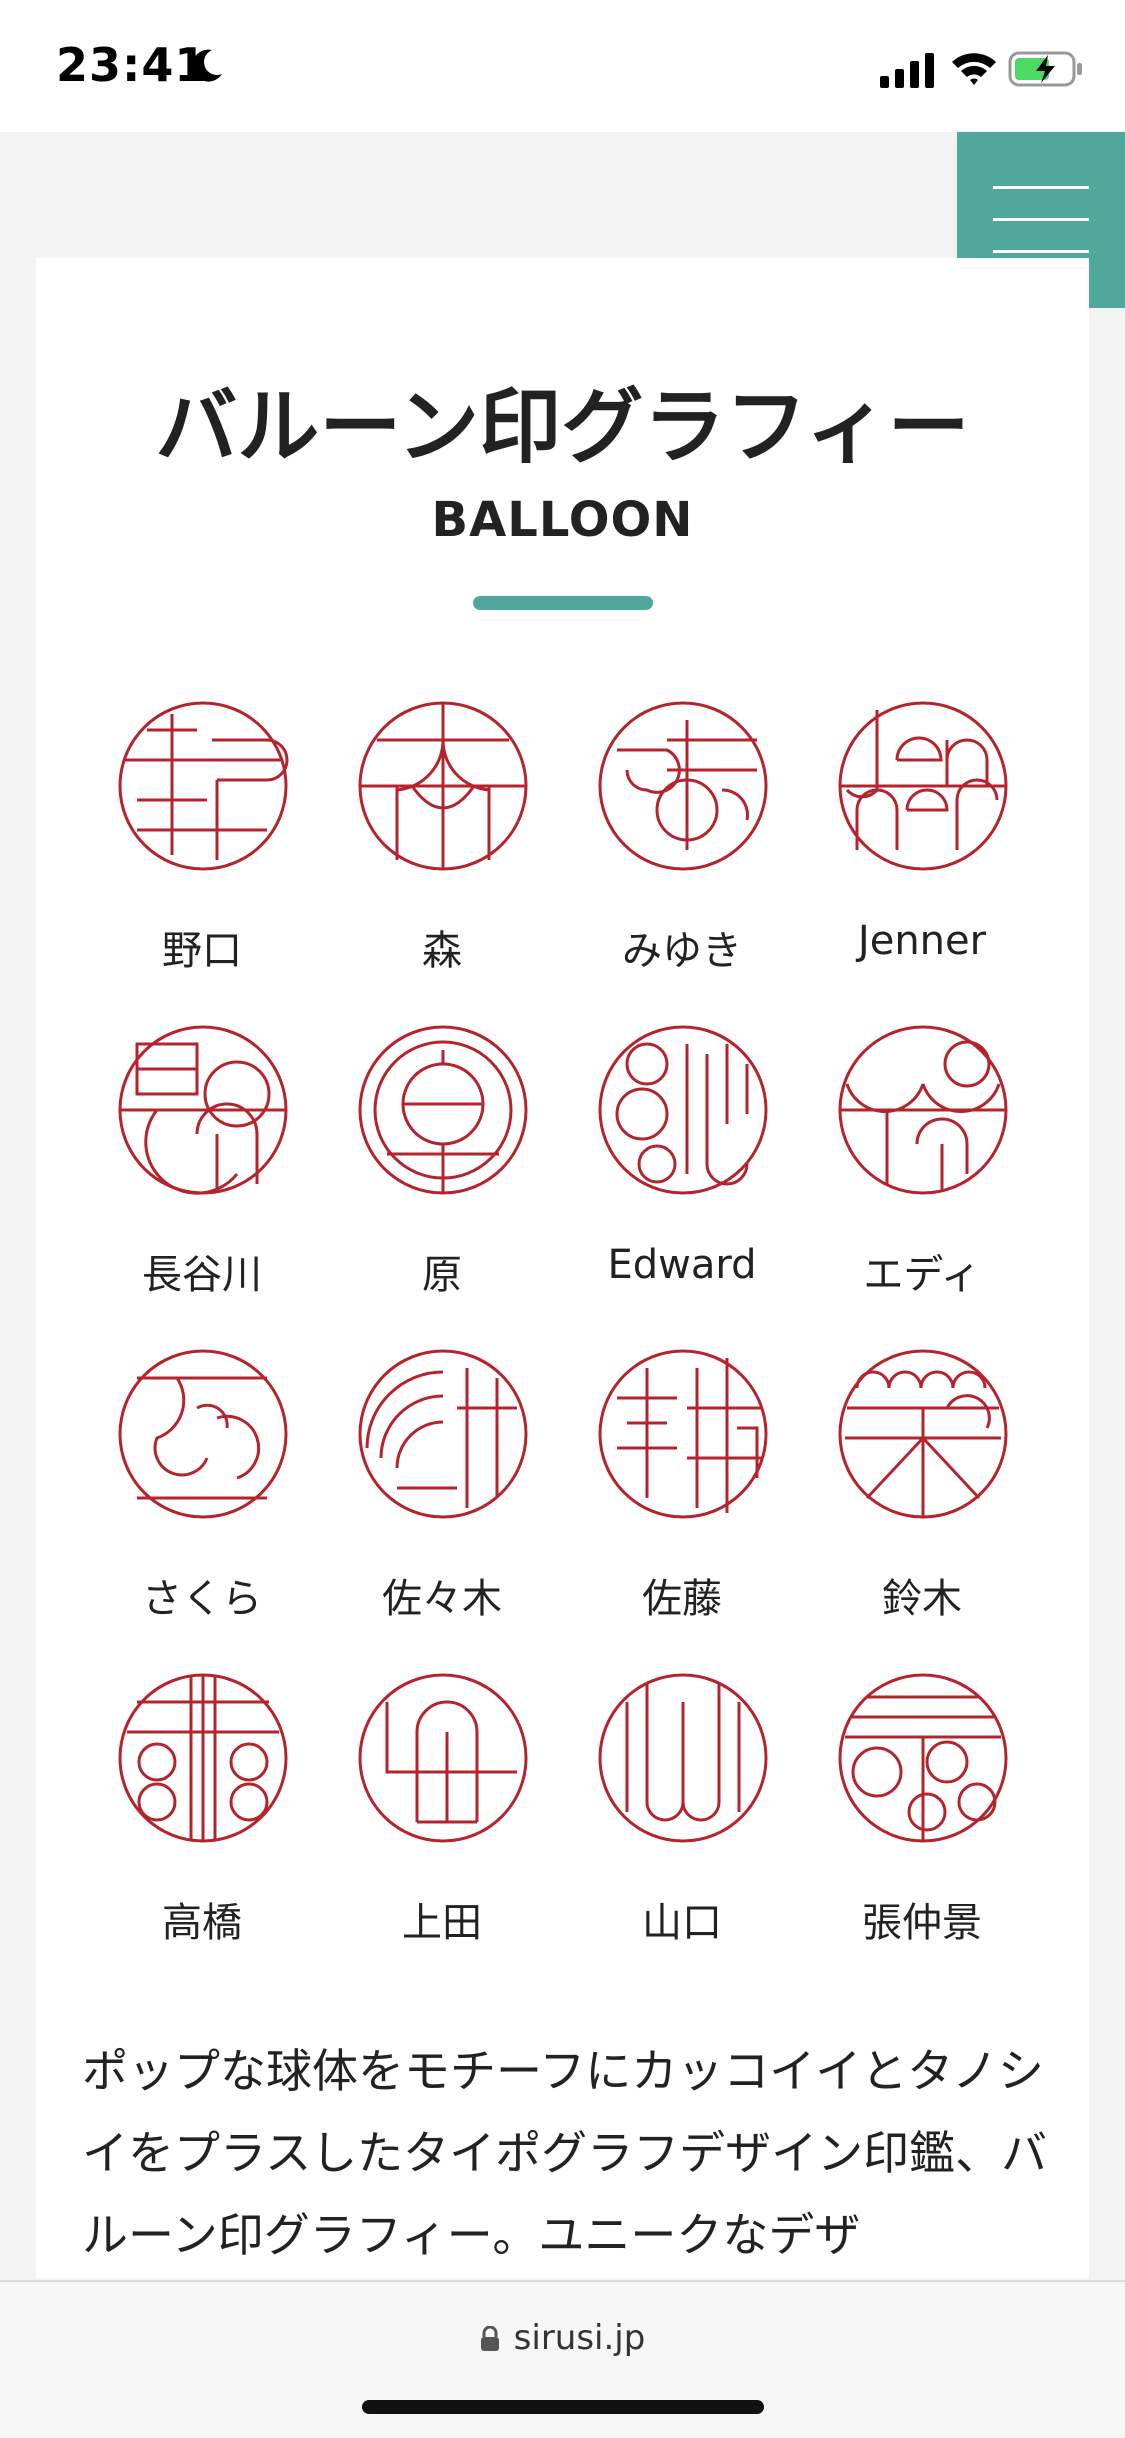 The height and width of the screenshot is (2438, 1125). Describe the element at coordinates (974, 69) in the screenshot. I see `wifi-icon` at that location.